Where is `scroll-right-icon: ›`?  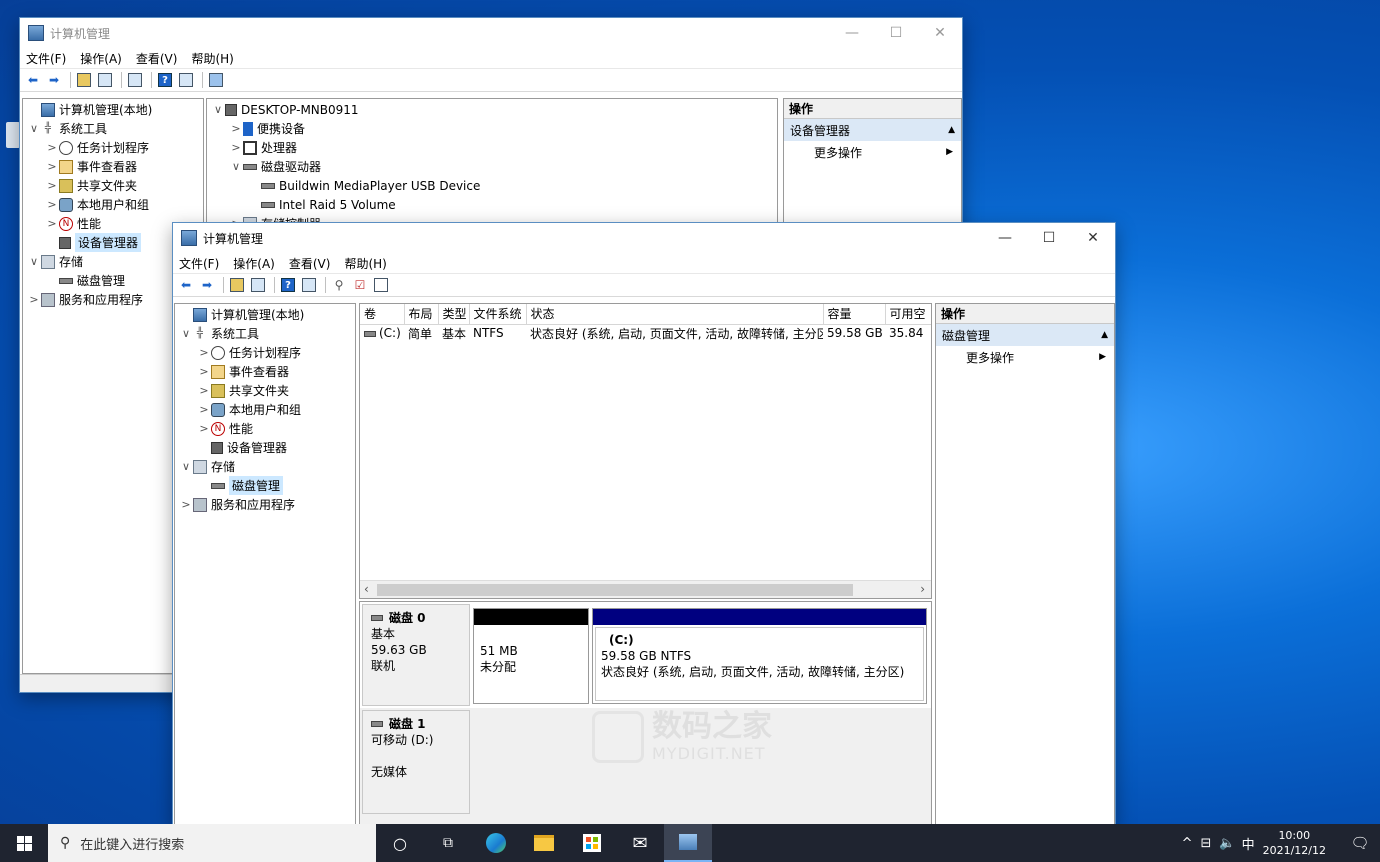 scroll-right-icon: › is located at coordinates (922, 589).